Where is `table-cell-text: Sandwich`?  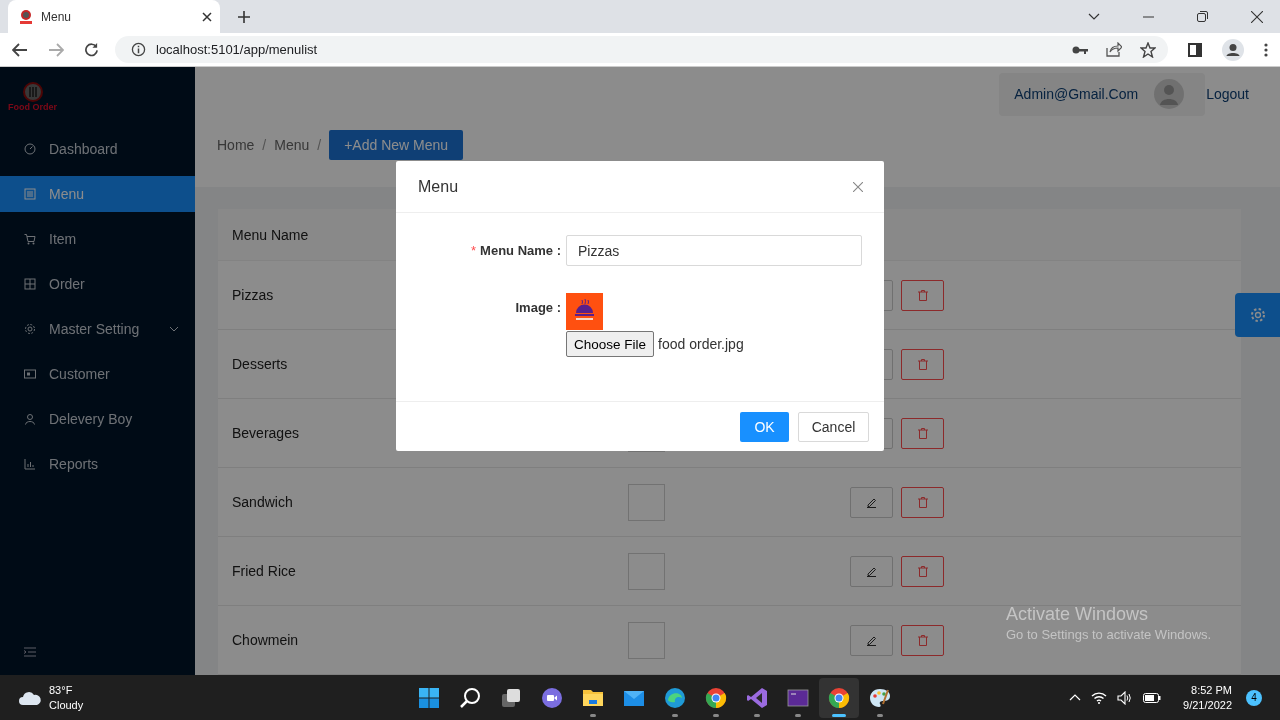
table-cell-text: Sandwich is located at coordinates (263, 502).